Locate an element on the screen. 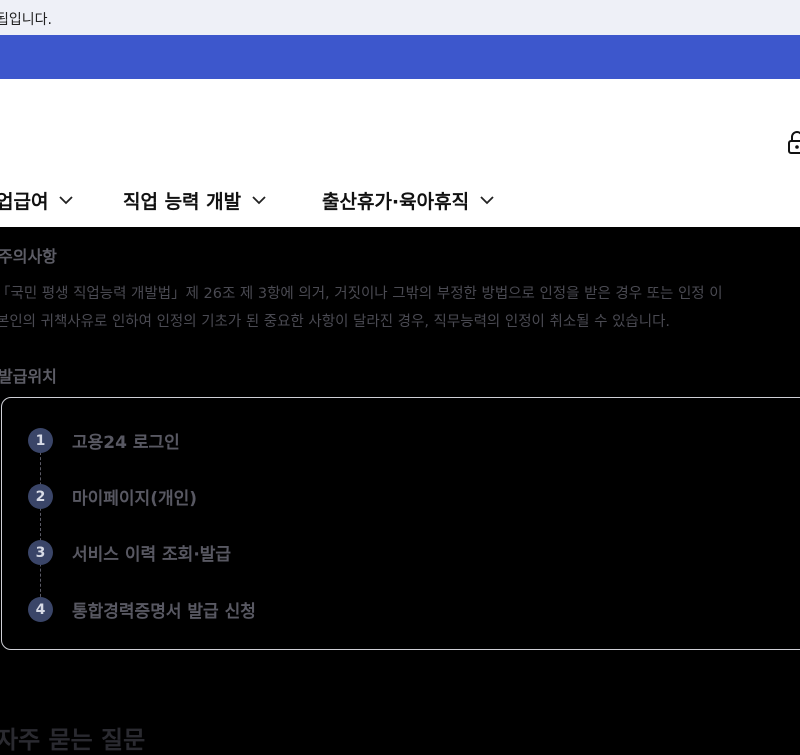 The height and width of the screenshot is (755, 800). lock-icon is located at coordinates (794, 143).